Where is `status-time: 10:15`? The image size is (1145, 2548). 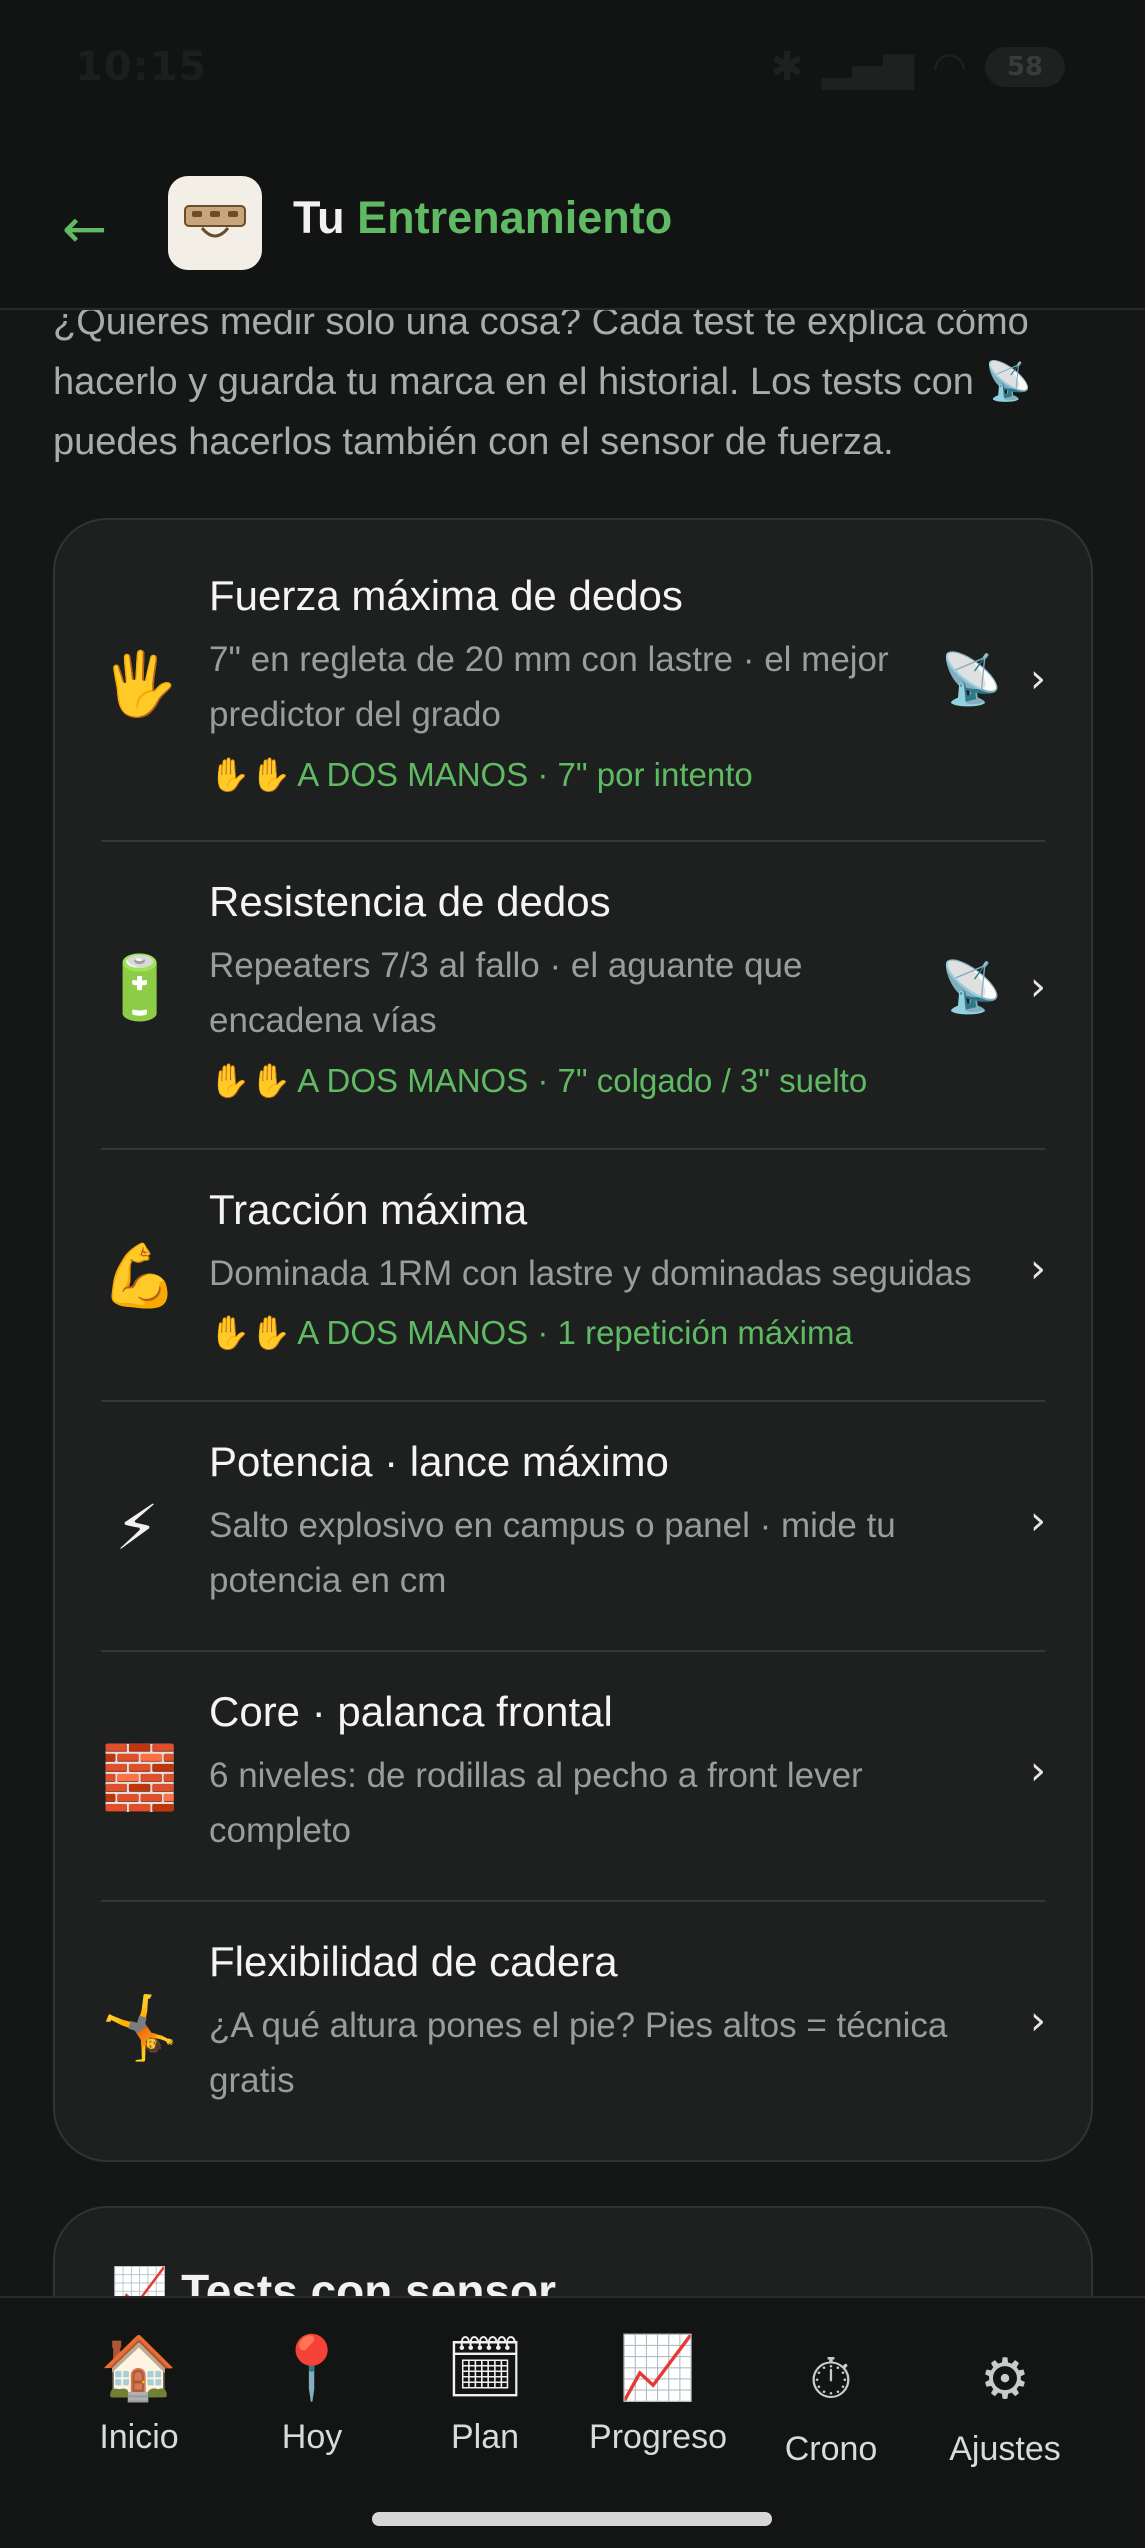
status-time: 10:15 is located at coordinates (141, 67).